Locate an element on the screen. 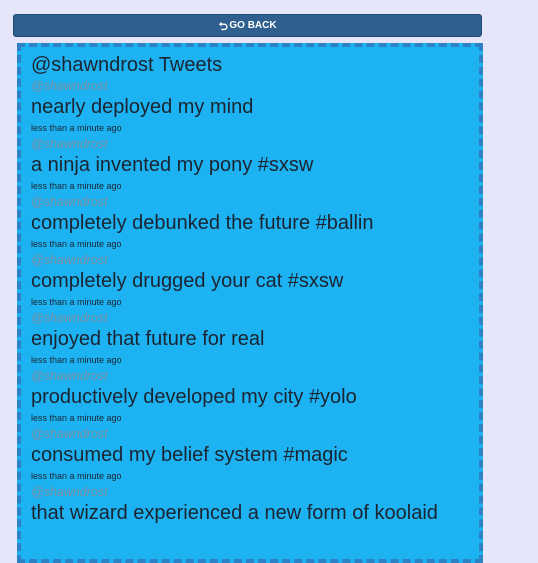  tweet-text: consumed my belief system #magic is located at coordinates (189, 455).